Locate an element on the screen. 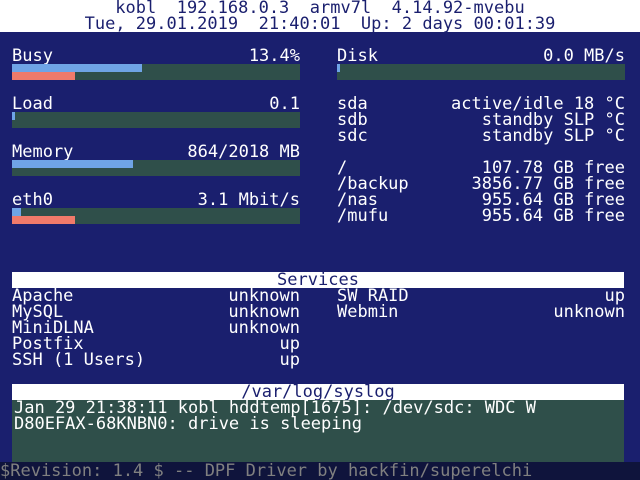  stat-value: 864/2018 MB is located at coordinates (243, 152).